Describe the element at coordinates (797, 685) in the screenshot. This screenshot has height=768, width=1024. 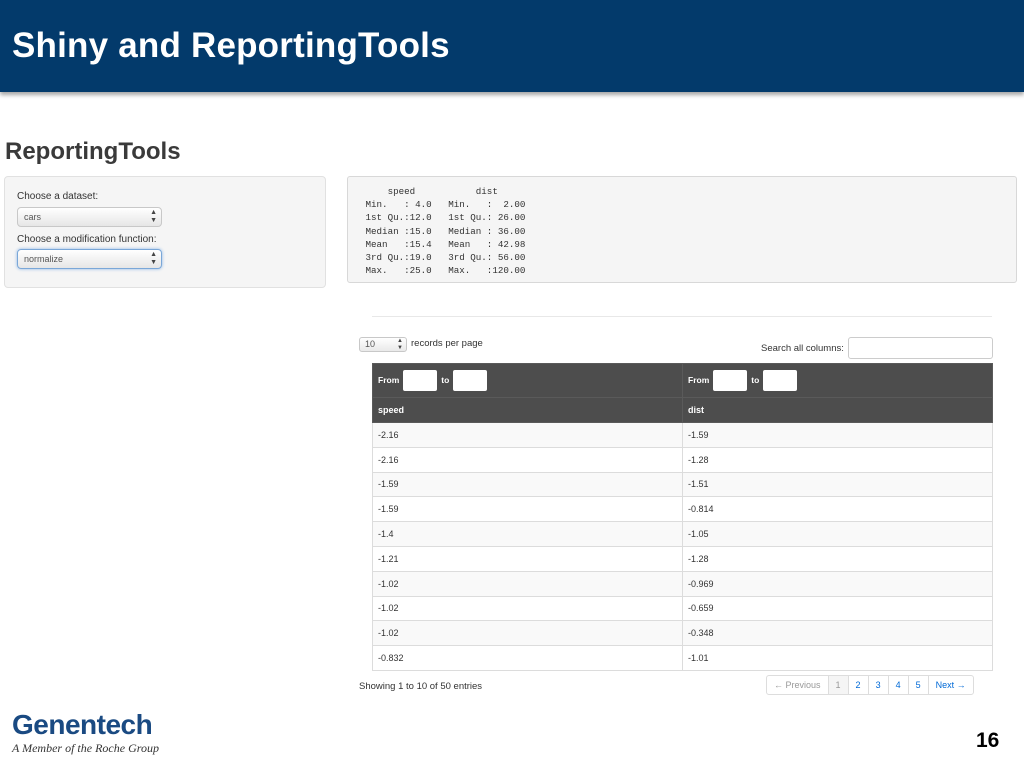
I see `previous-page-button: ← Previous` at that location.